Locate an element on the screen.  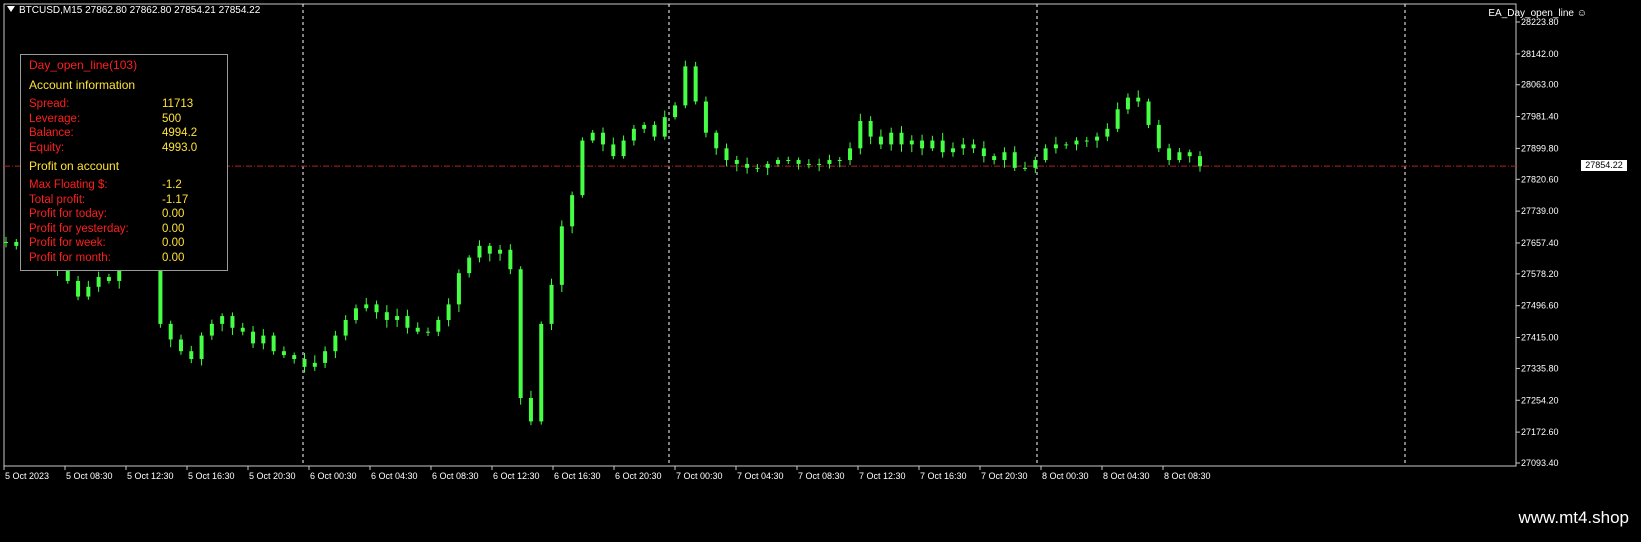
time-tick-label: 6 Oct 20:30 is located at coordinates (638, 476).